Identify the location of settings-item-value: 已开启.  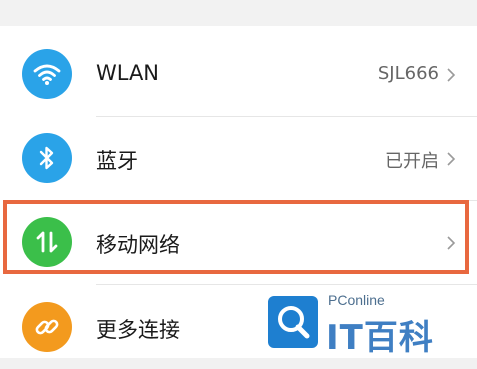
(412, 161).